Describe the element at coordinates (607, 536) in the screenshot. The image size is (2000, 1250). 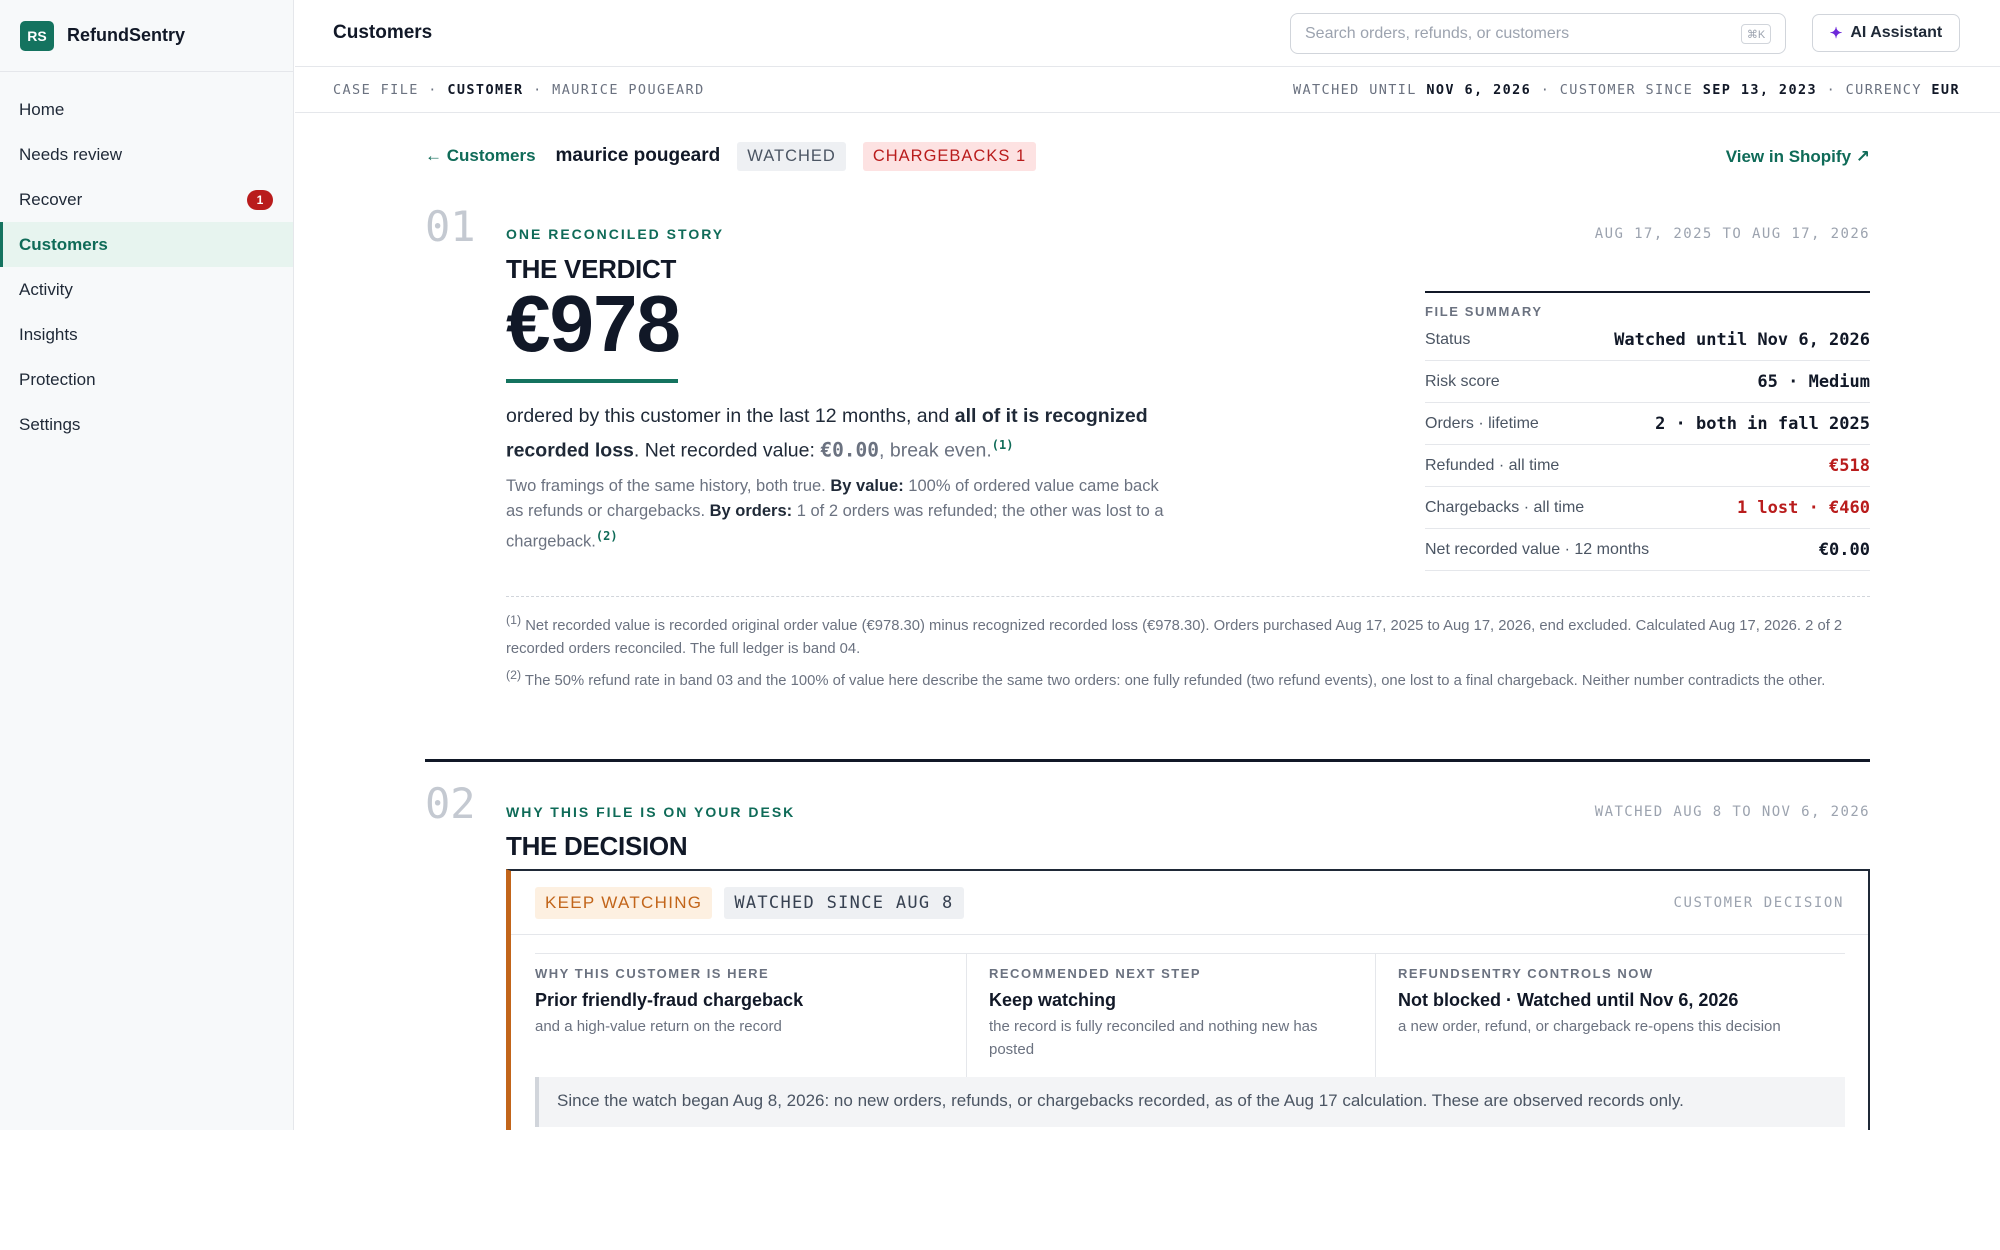
I see `footnote-ref-2: (2)` at that location.